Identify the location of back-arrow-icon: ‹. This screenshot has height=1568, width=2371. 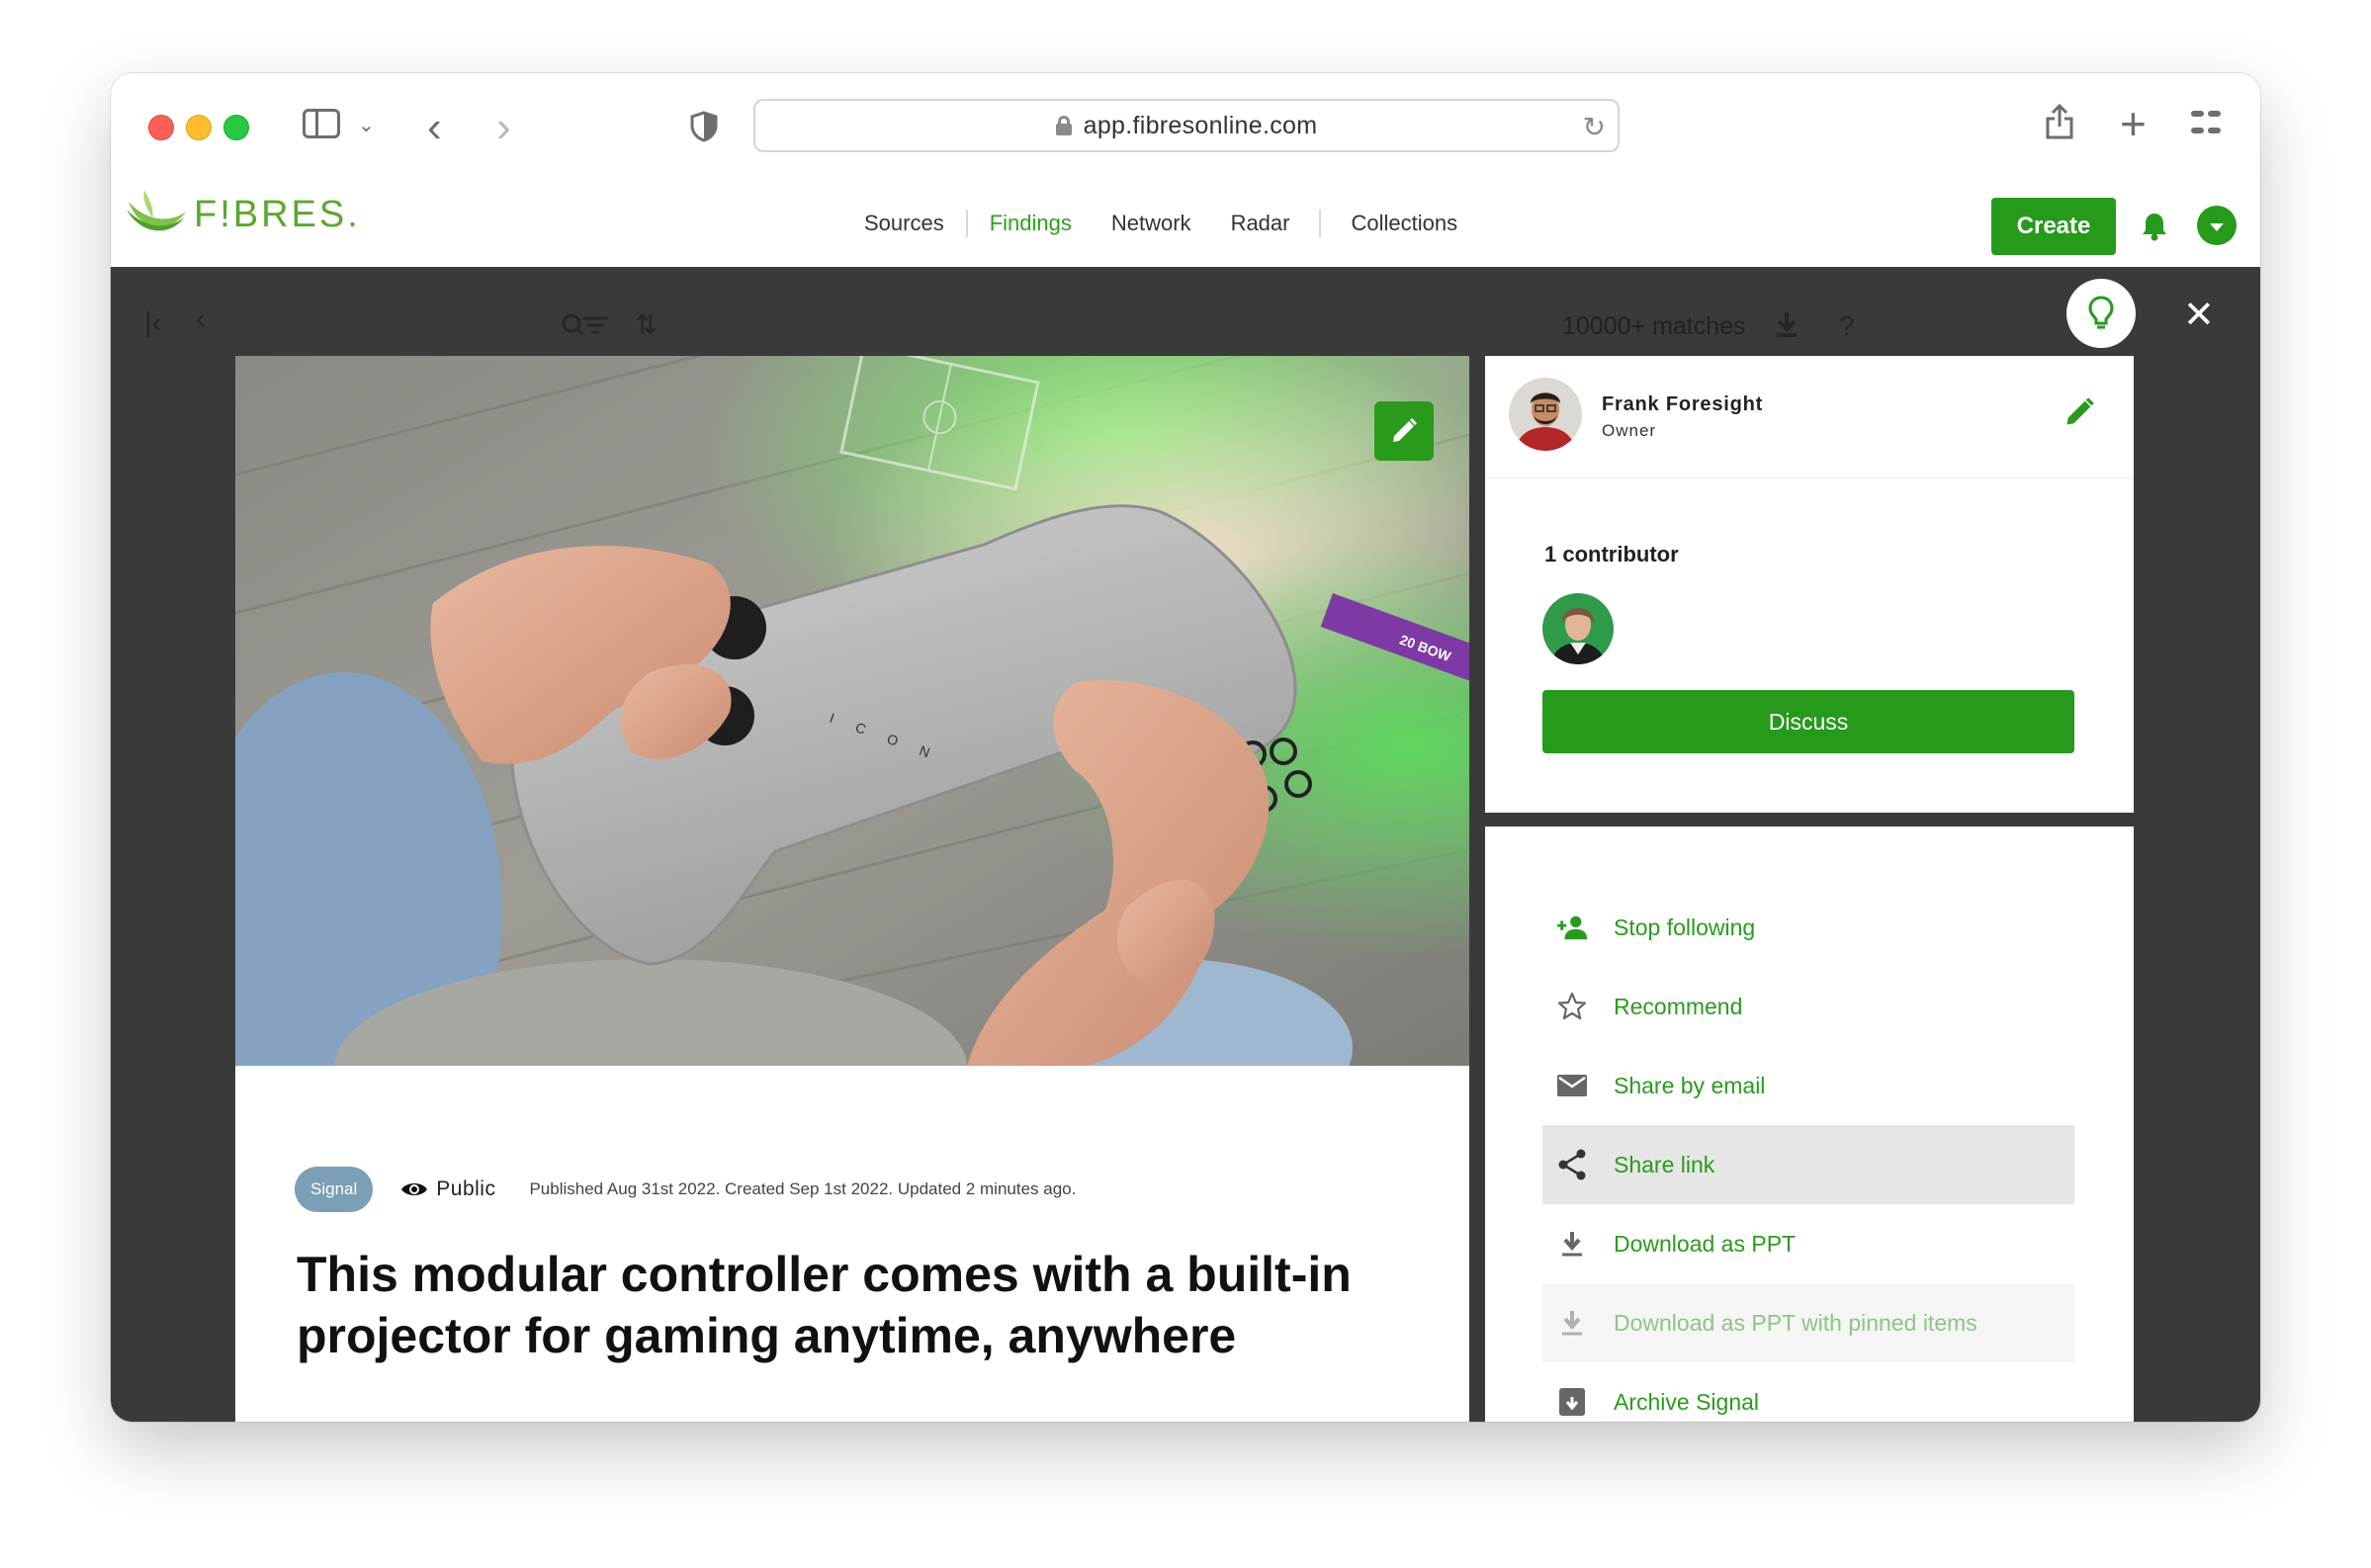
(434, 127).